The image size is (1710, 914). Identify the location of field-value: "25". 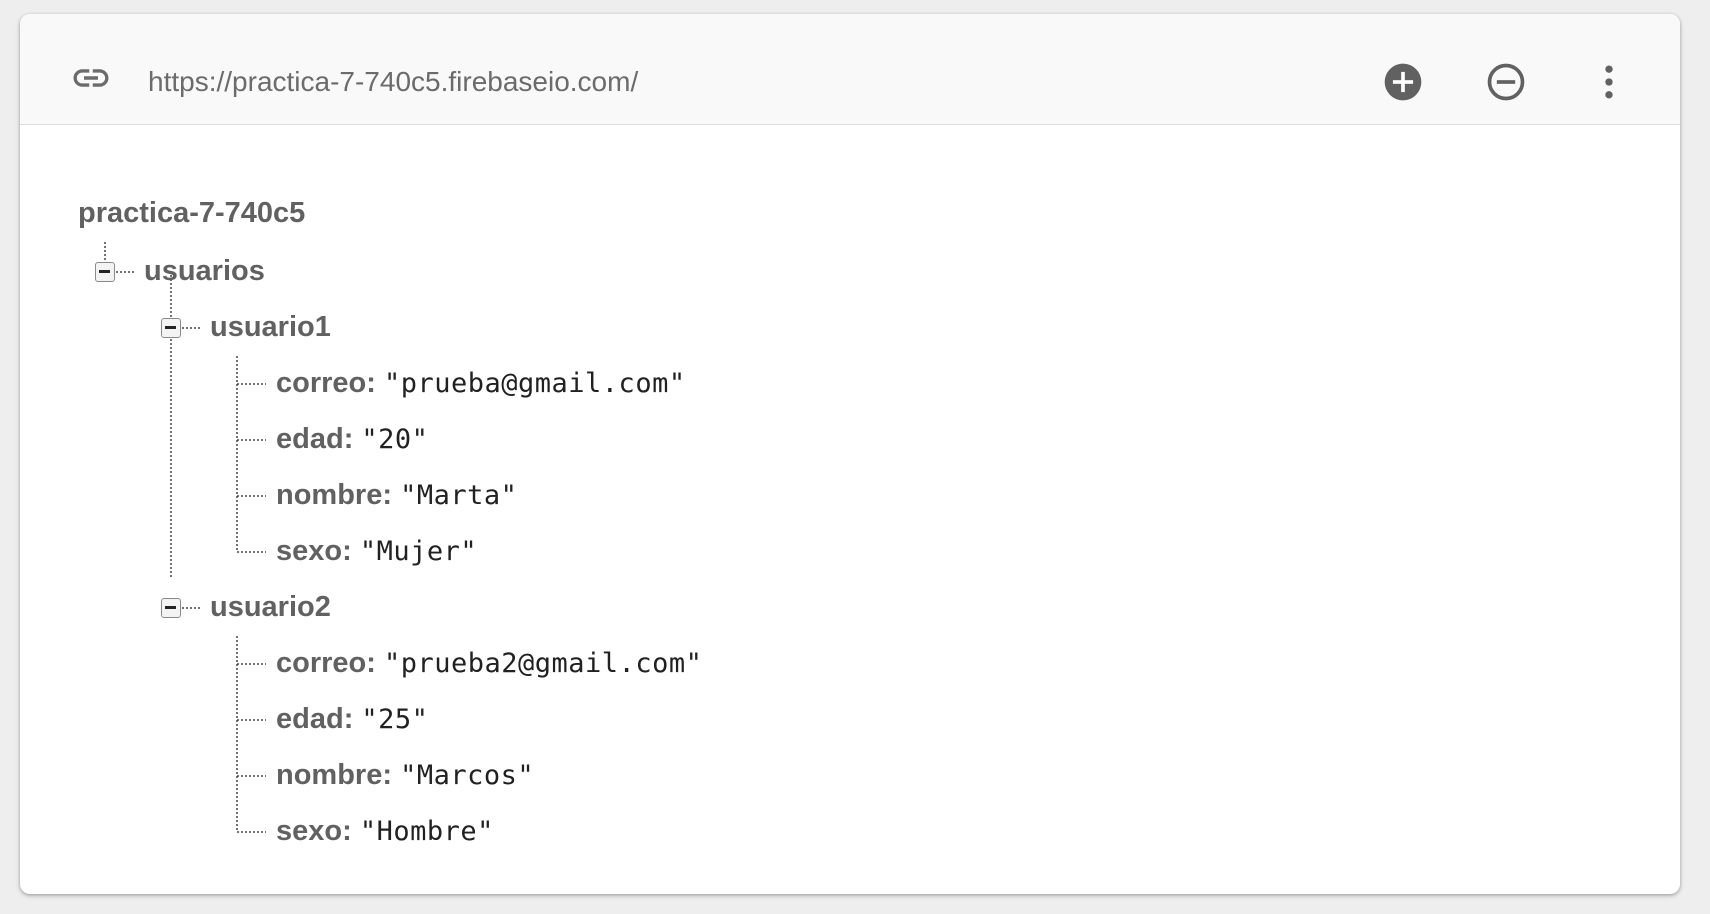
(395, 719).